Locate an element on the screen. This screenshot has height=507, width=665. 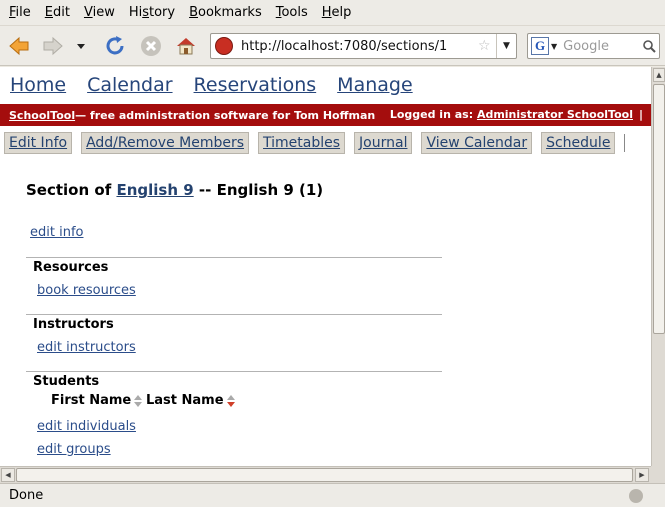
connection-status-icon is located at coordinates (636, 496).